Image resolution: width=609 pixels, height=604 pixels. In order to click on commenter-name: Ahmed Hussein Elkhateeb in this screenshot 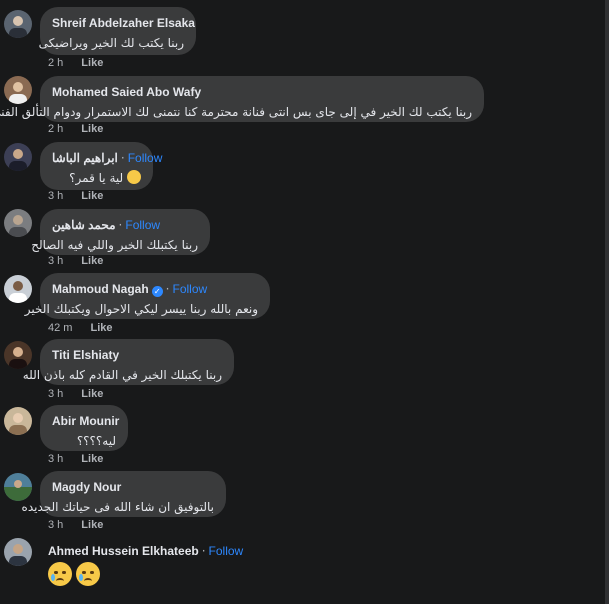, I will do `click(123, 551)`.